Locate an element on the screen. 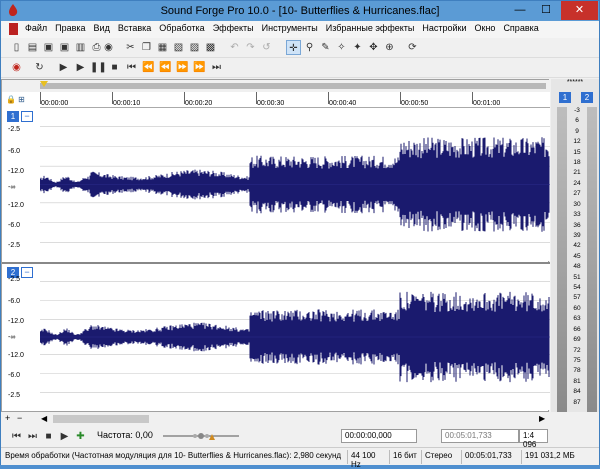 This screenshot has height=469, width=600. document-icon is located at coordinates (13, 29).